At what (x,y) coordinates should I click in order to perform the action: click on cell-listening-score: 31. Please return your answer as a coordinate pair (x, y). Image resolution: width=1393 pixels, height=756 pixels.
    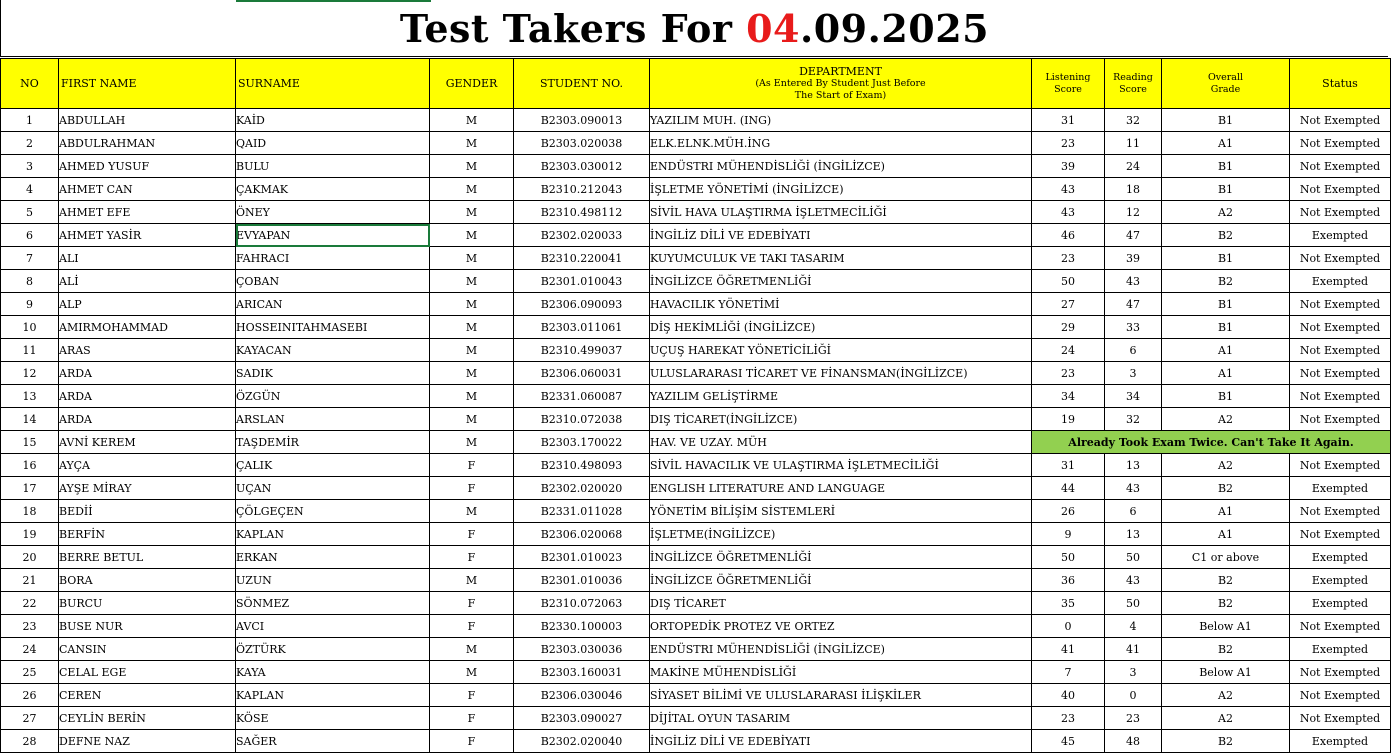
    Looking at the image, I should click on (1068, 120).